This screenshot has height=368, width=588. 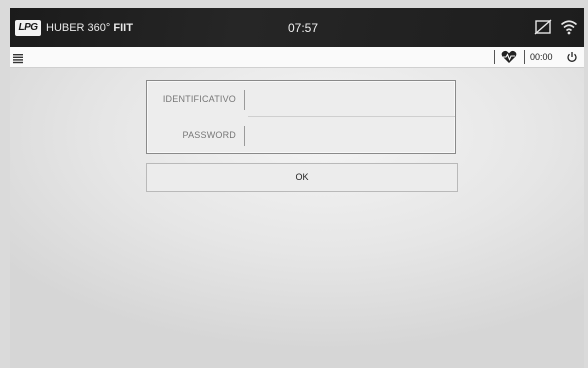 I want to click on identifier-row: IDENTIFICATIVO, so click(x=301, y=99).